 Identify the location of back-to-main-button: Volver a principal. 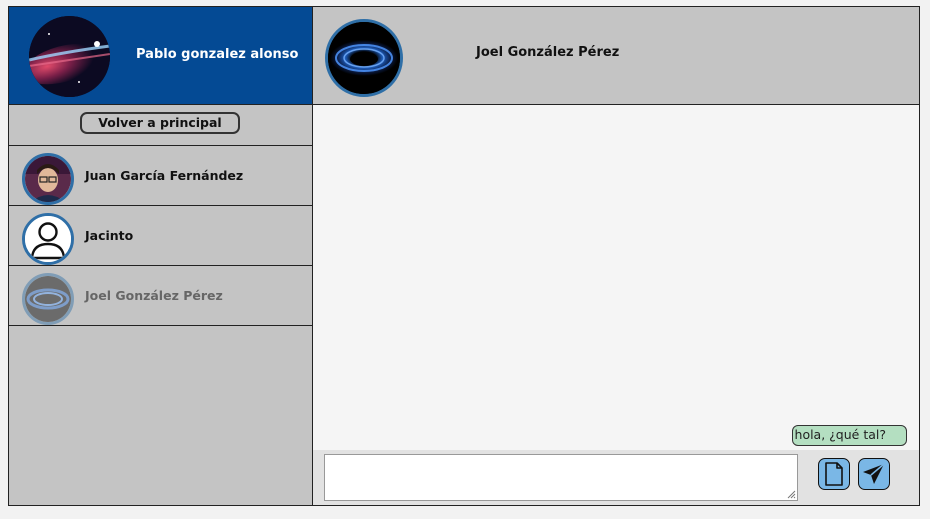
(160, 123).